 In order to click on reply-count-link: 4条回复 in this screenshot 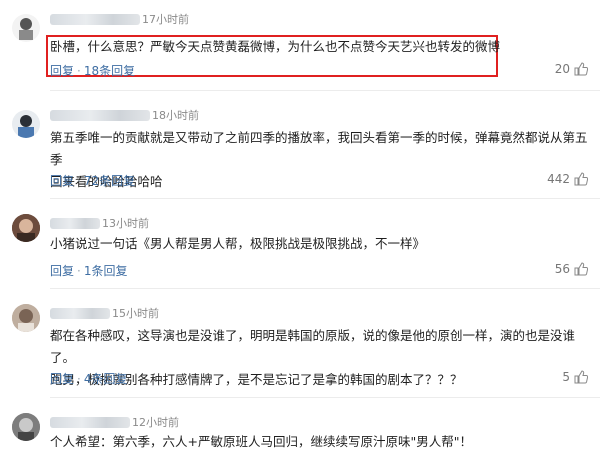, I will do `click(106, 378)`.